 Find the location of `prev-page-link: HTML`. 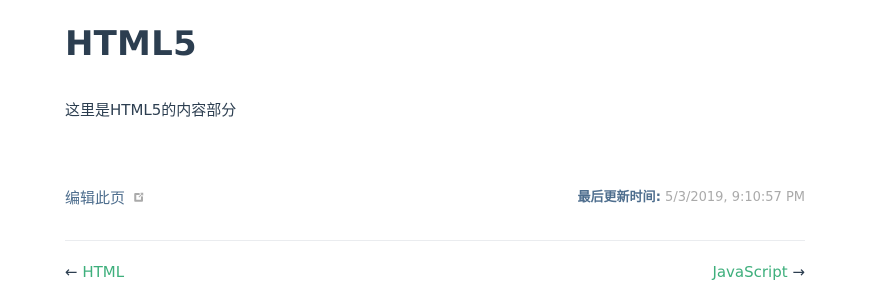

prev-page-link: HTML is located at coordinates (103, 272).